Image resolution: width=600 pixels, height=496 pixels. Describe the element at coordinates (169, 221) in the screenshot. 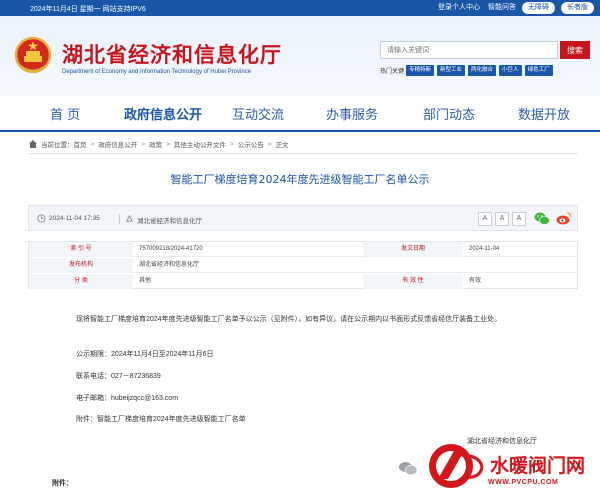

I see `publish-source: 湖北省经济和信息化厅` at that location.